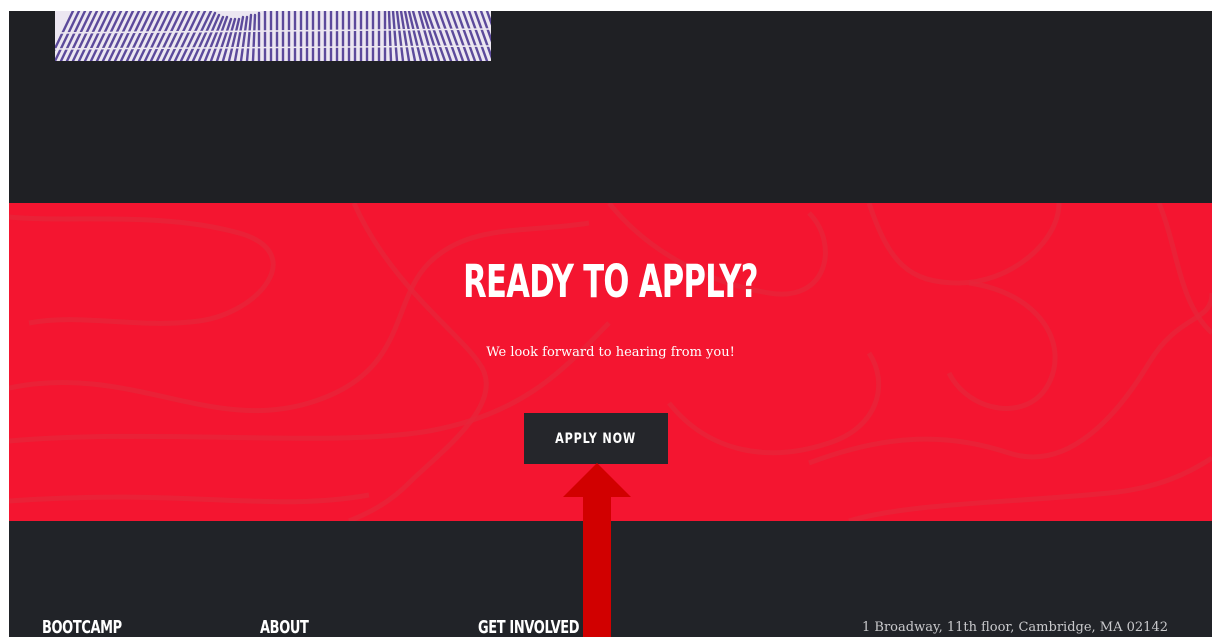  I want to click on footer-heading-bootcamp: BOOTCAMP, so click(82, 627).